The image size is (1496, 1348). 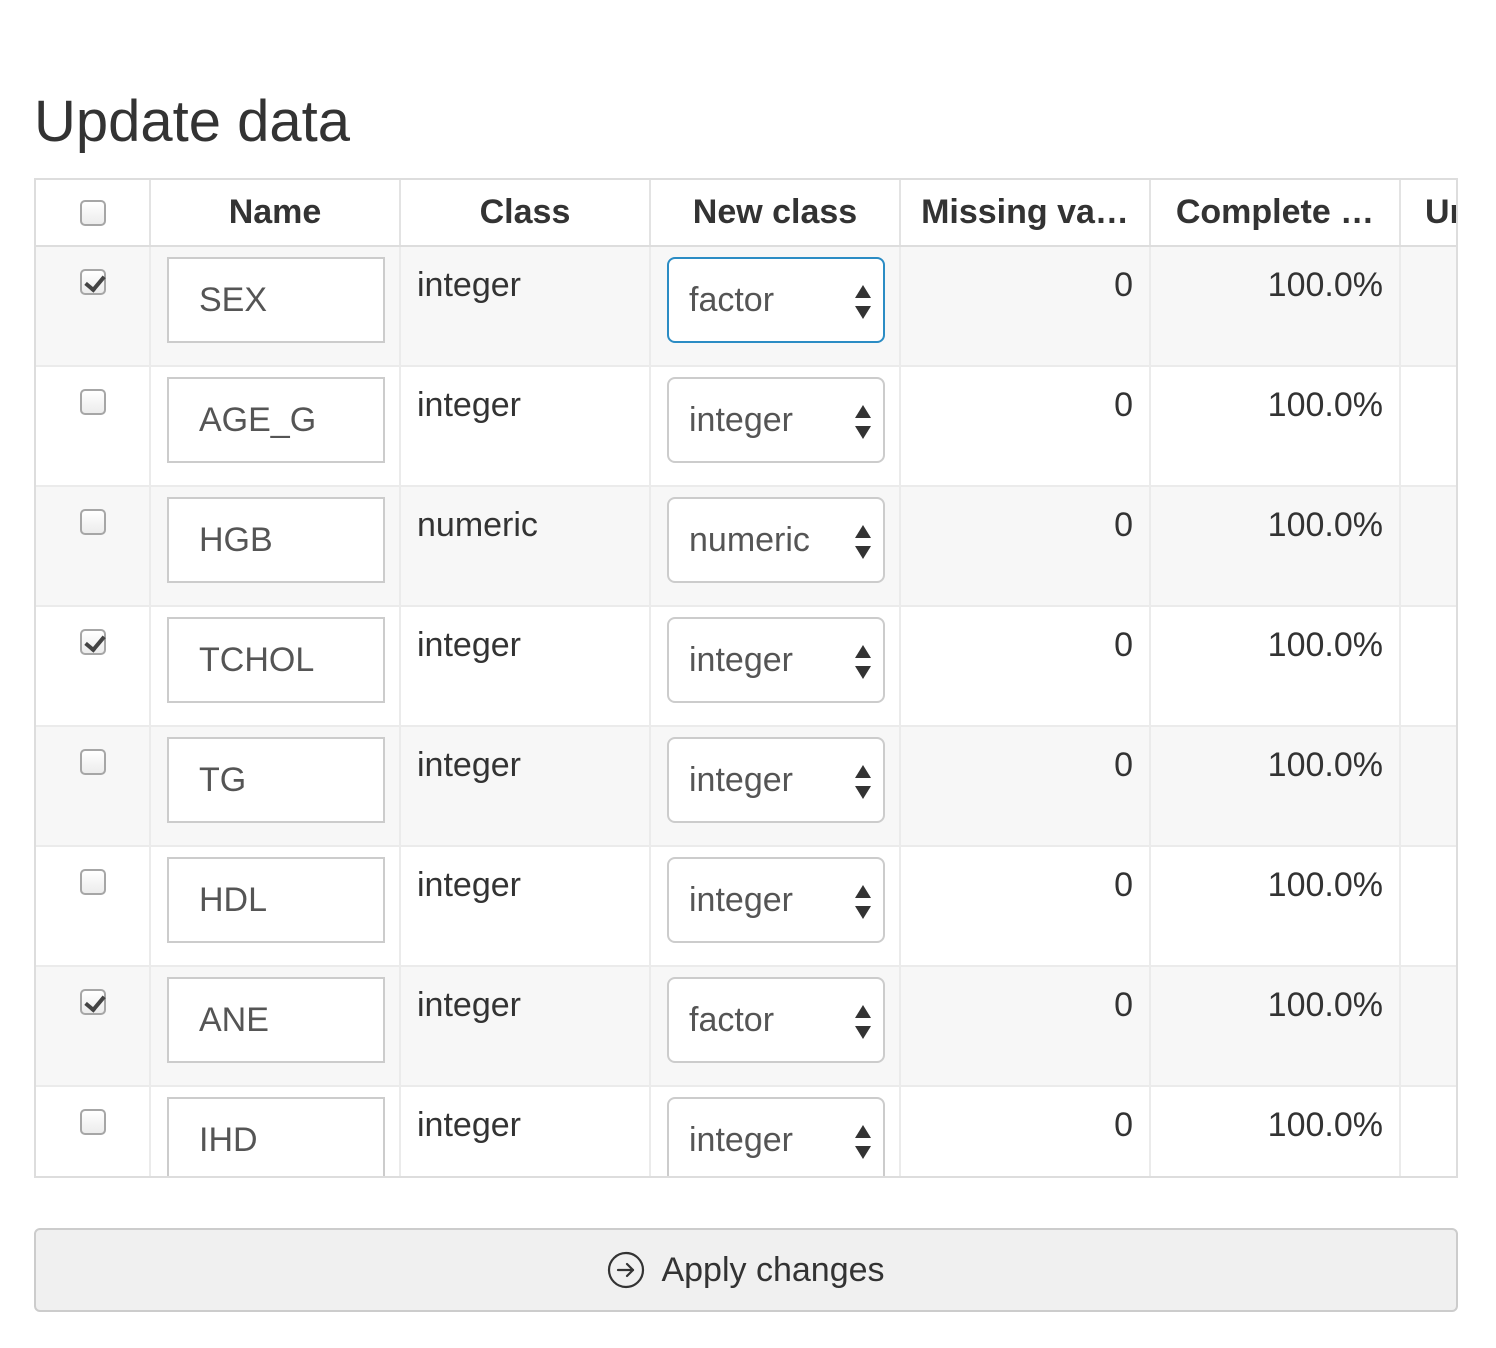 I want to click on variable-name-input: TG, so click(x=276, y=780).